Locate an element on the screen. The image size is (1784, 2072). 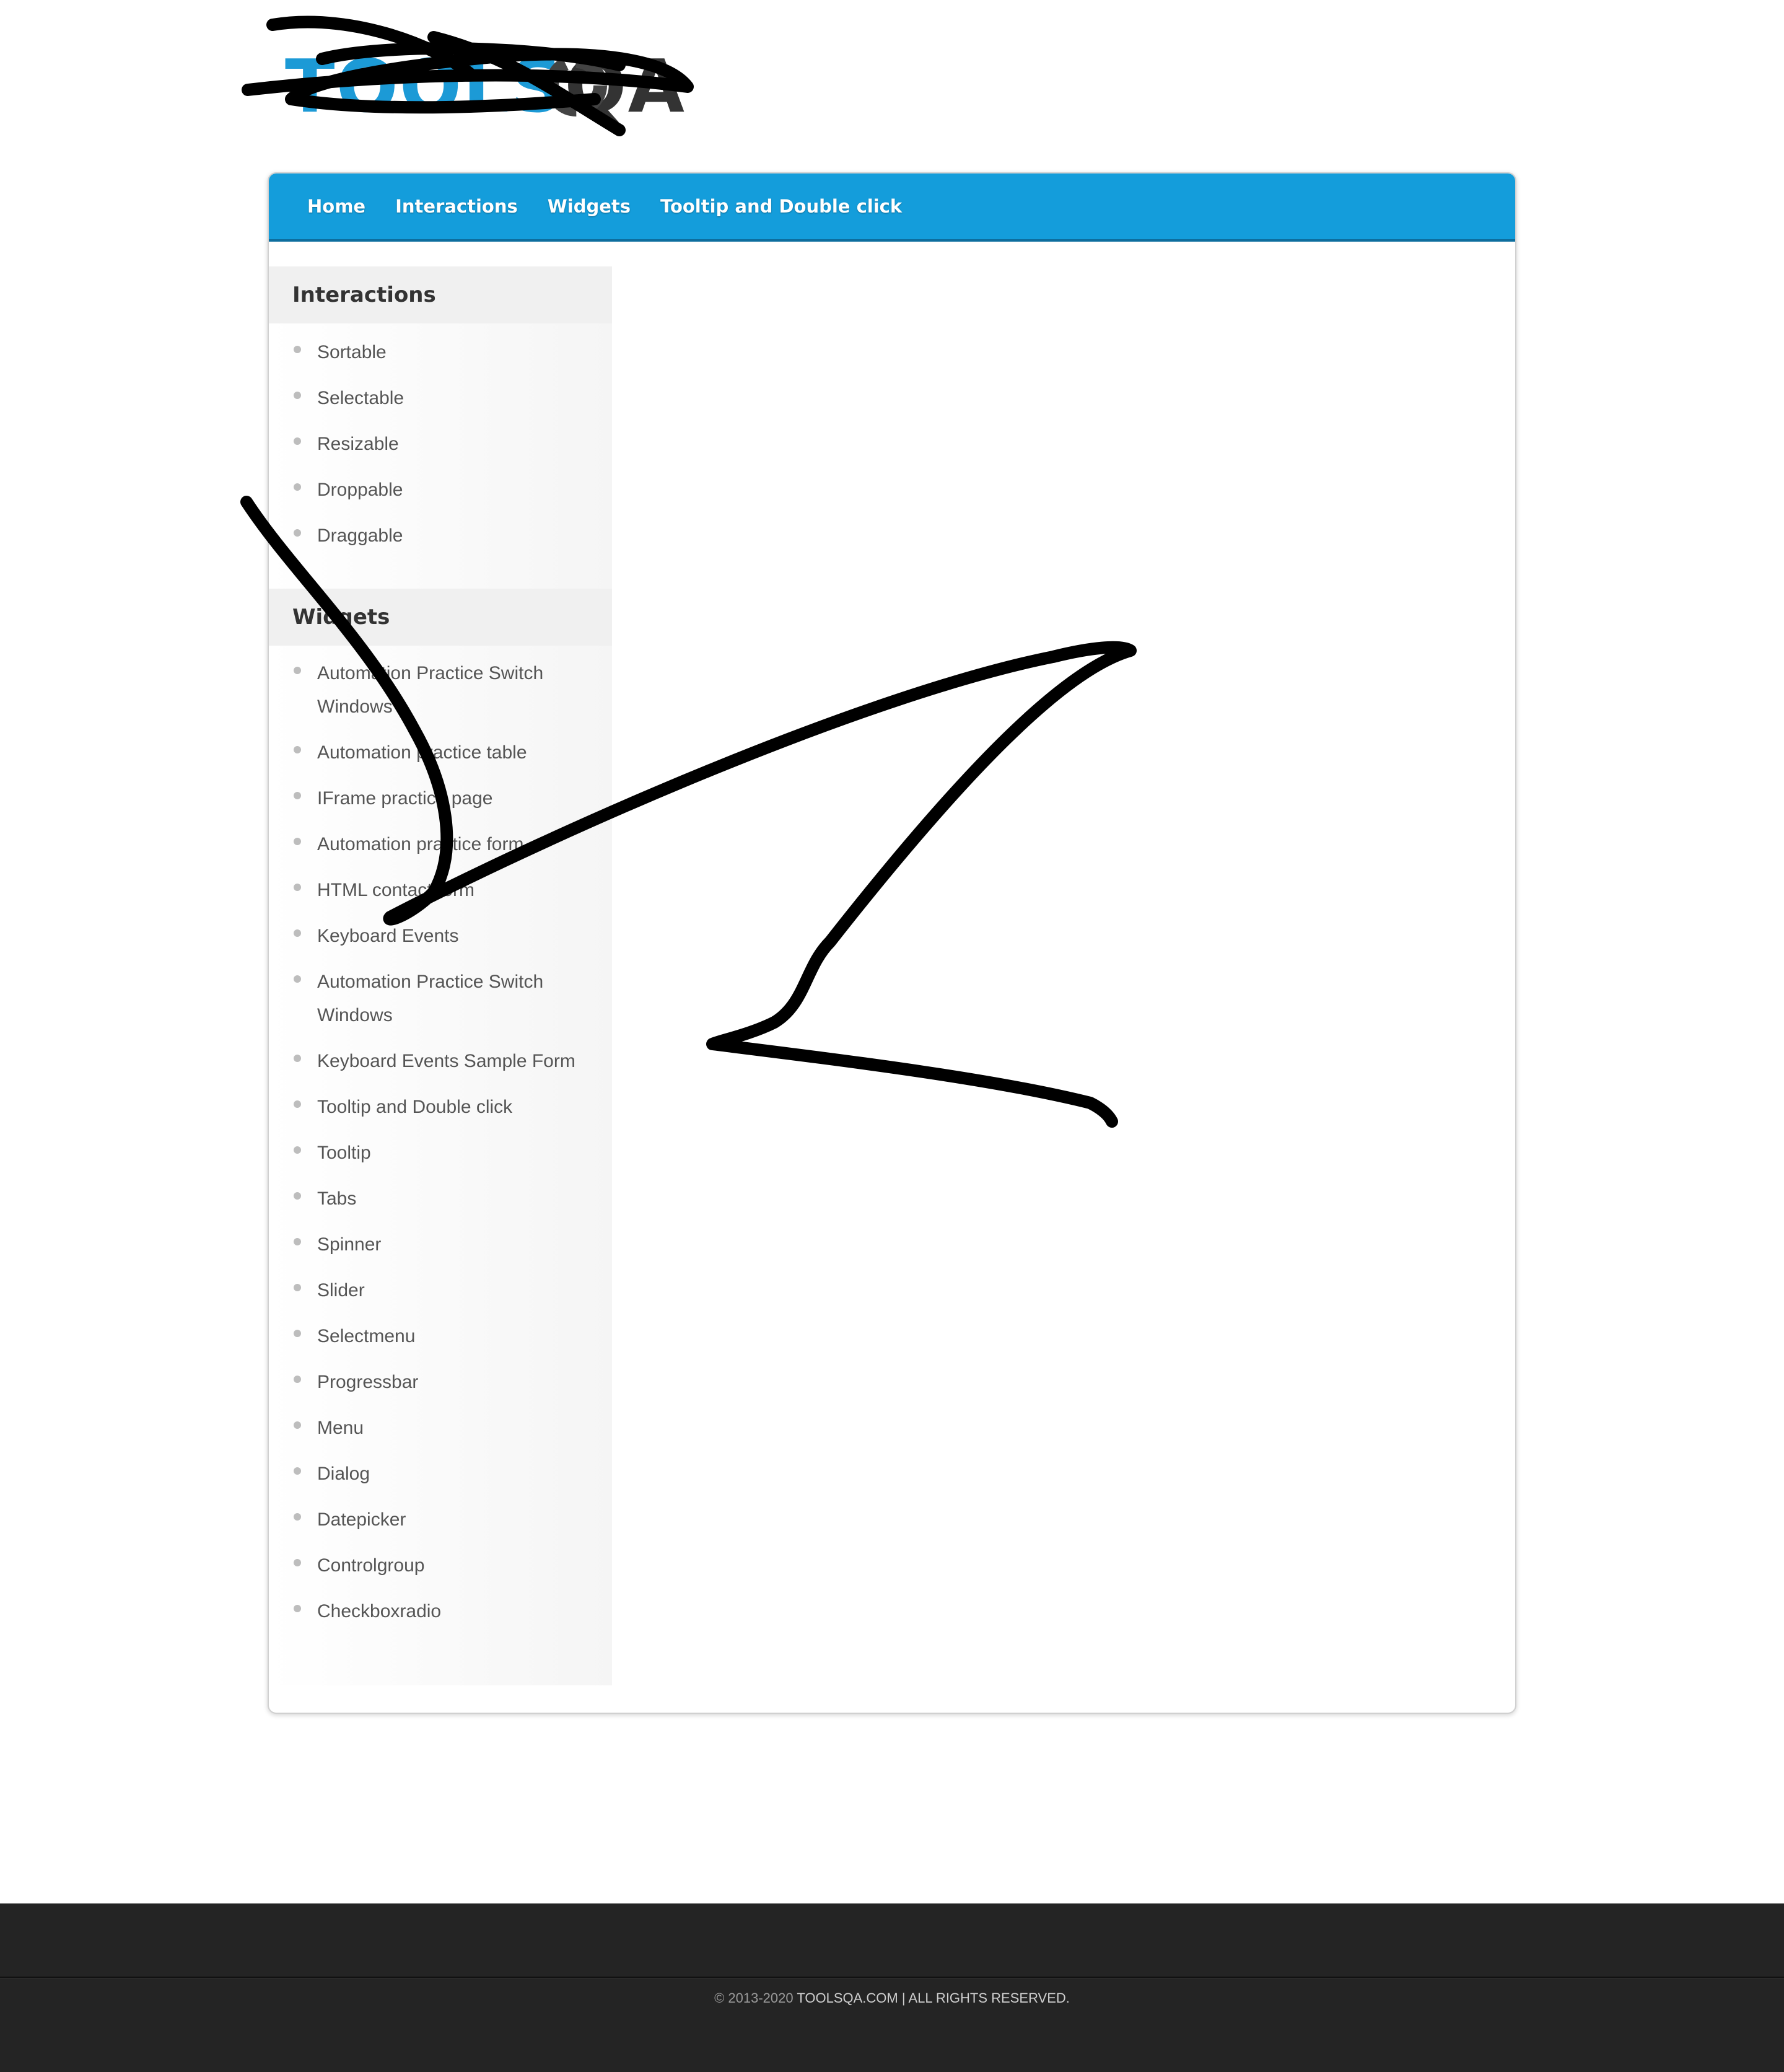
nav-widgets: Widgets is located at coordinates (589, 207).